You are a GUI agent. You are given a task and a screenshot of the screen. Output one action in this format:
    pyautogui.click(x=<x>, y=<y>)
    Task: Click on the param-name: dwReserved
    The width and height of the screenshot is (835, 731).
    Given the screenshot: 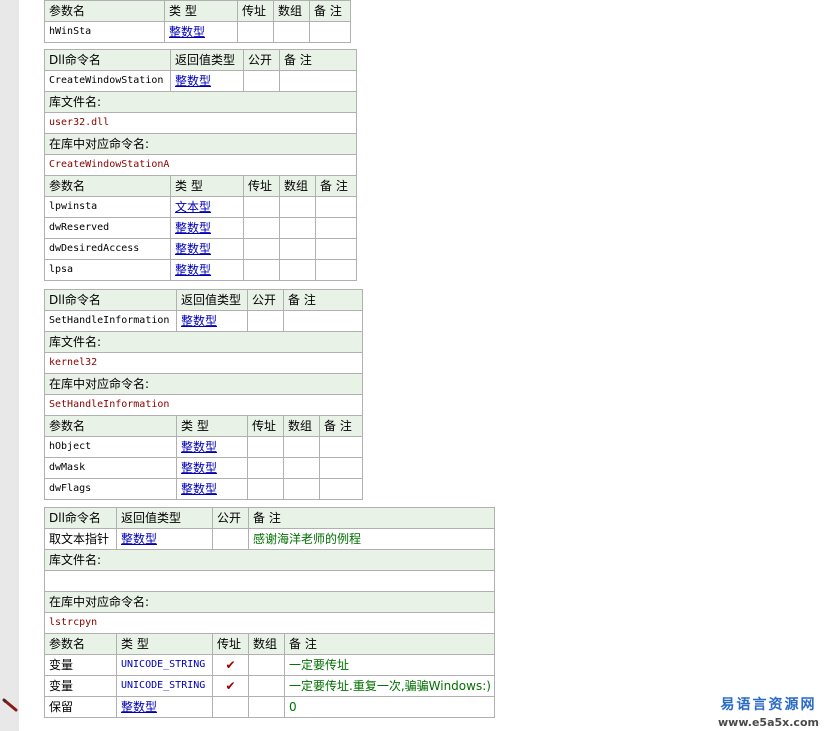 What is the action you would take?
    pyautogui.click(x=107, y=228)
    